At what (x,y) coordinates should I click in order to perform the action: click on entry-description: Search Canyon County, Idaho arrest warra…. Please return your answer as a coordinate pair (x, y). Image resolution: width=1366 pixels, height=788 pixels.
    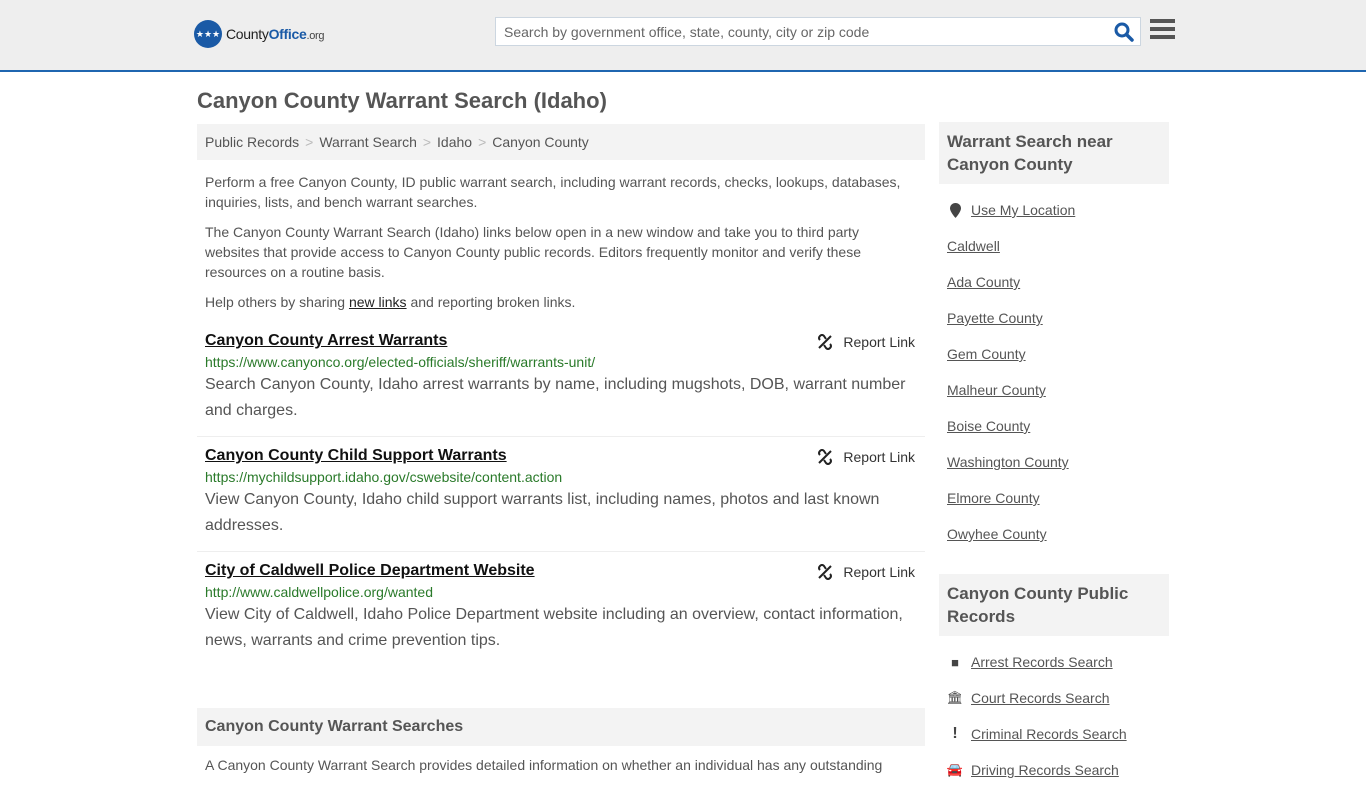
    Looking at the image, I should click on (555, 397).